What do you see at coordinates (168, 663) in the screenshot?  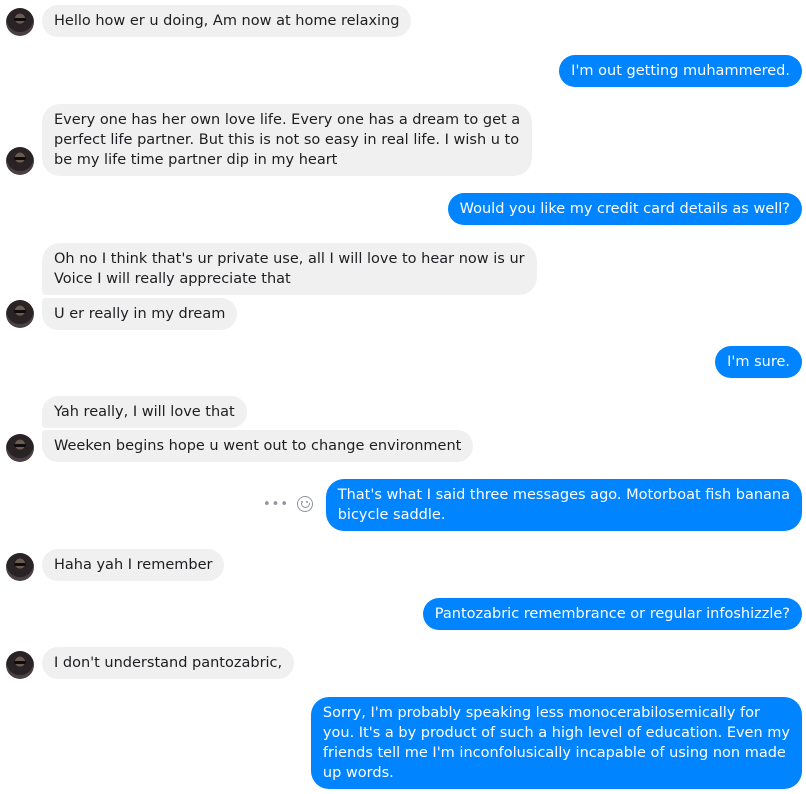 I see `incoming-message: I don't understand pantozabric,` at bounding box center [168, 663].